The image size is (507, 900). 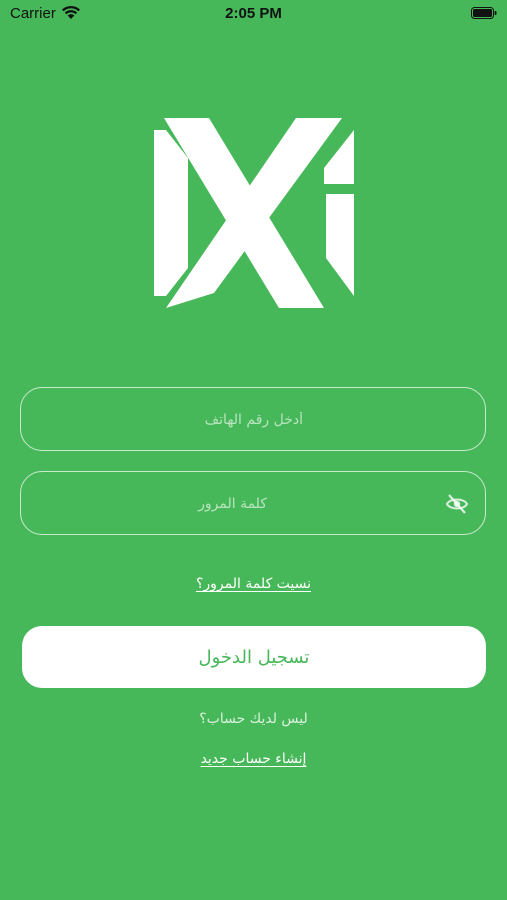 I want to click on phone-input, so click(x=193, y=420).